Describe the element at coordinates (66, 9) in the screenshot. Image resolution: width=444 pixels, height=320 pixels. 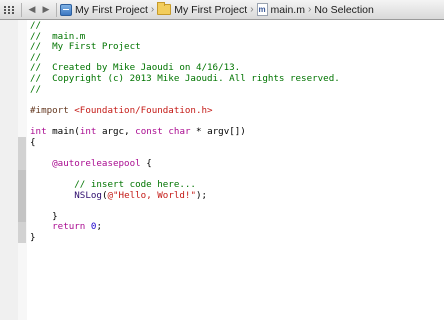
I see `project-icon` at that location.